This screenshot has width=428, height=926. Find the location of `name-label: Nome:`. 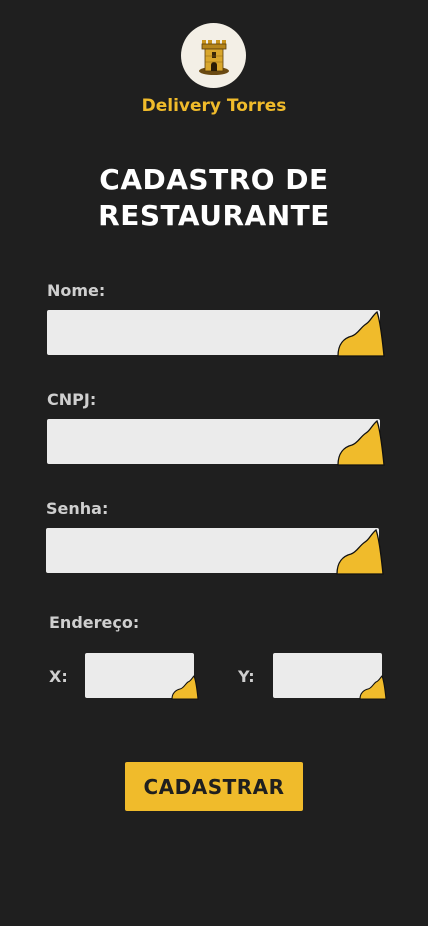

name-label: Nome: is located at coordinates (76, 290).